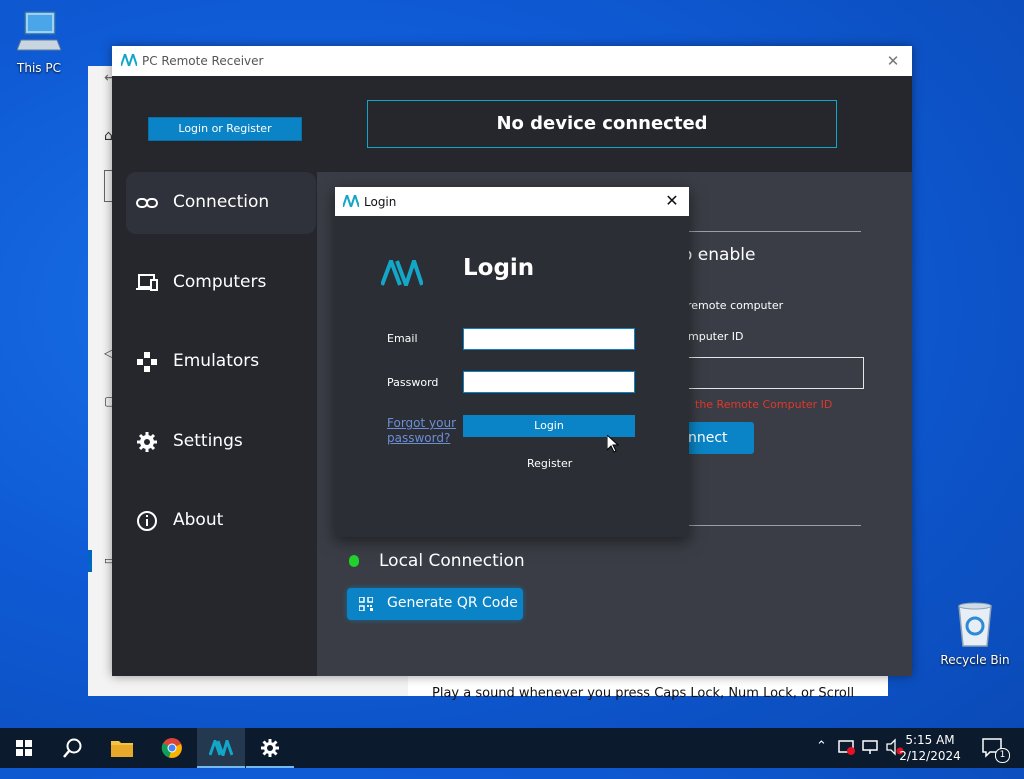 The image size is (1024, 779). I want to click on chrome-taskbar-button, so click(172, 748).